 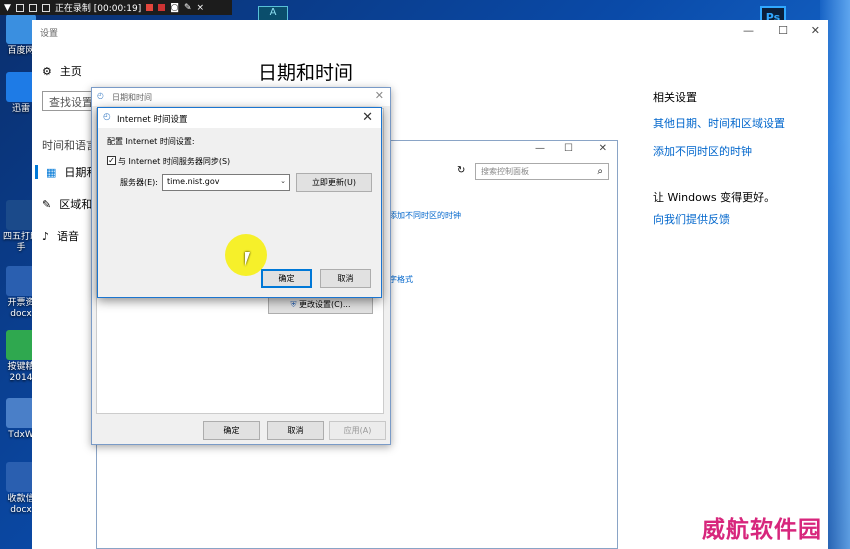 What do you see at coordinates (675, 97) in the screenshot?
I see `related-heading: 相关设置` at bounding box center [675, 97].